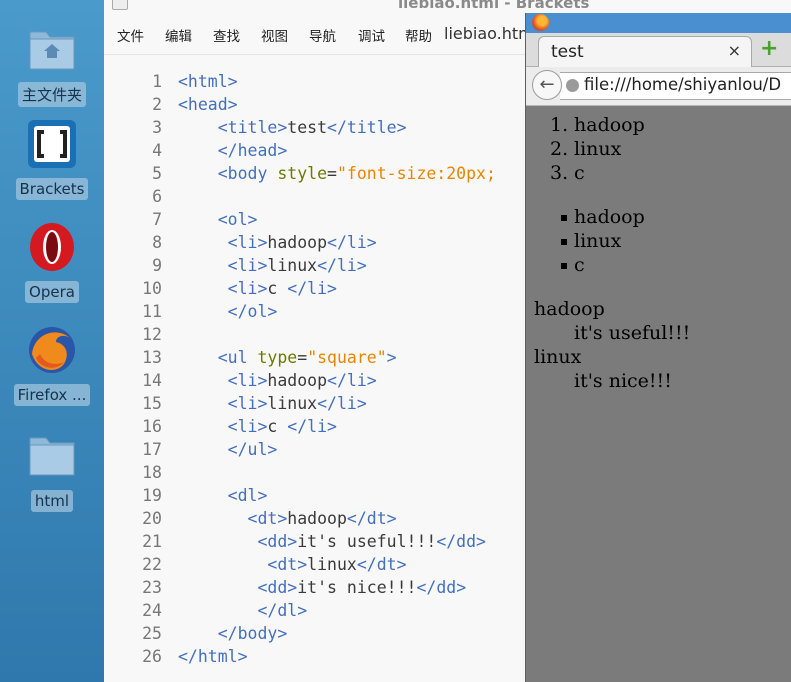 The height and width of the screenshot is (682, 791). I want to click on code-token: type, so click(277, 357).